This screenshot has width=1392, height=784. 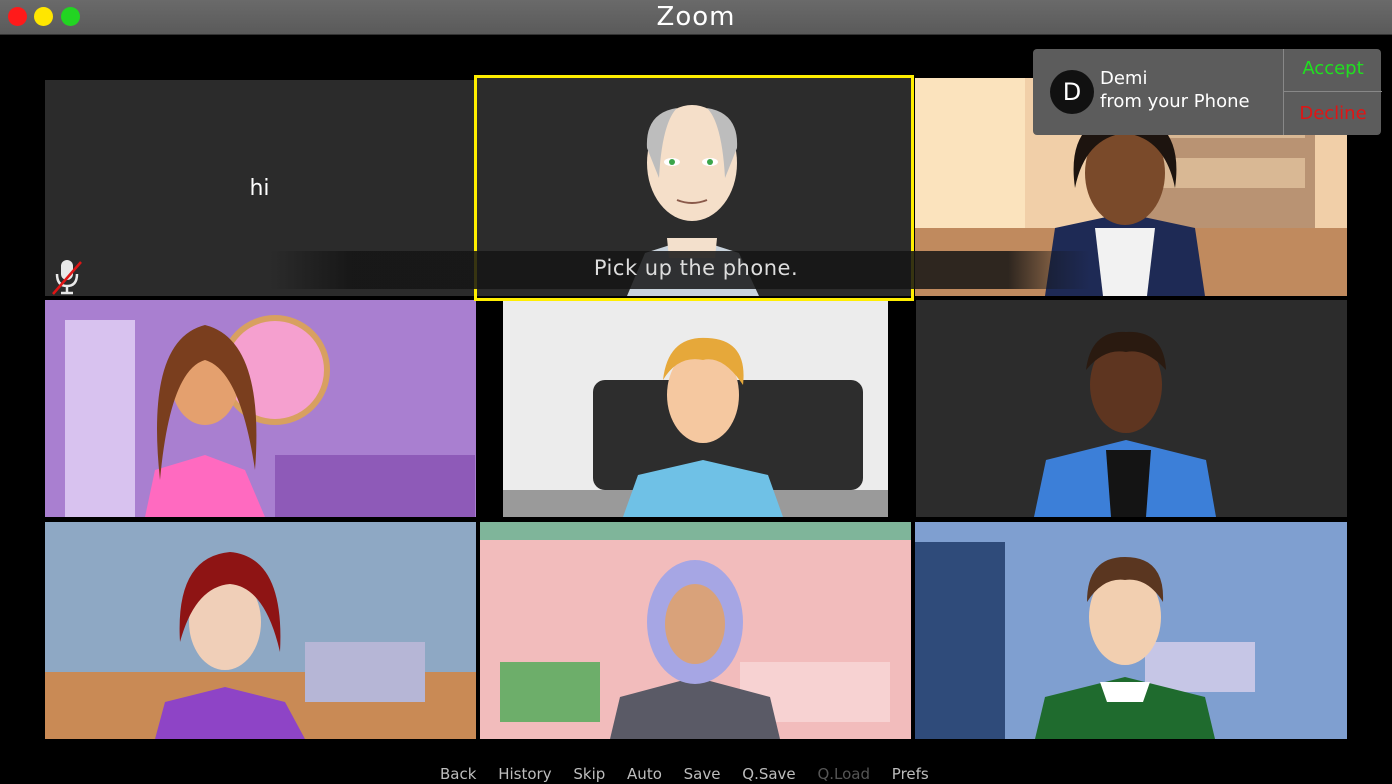 What do you see at coordinates (644, 774) in the screenshot?
I see `auto-button: Auto` at bounding box center [644, 774].